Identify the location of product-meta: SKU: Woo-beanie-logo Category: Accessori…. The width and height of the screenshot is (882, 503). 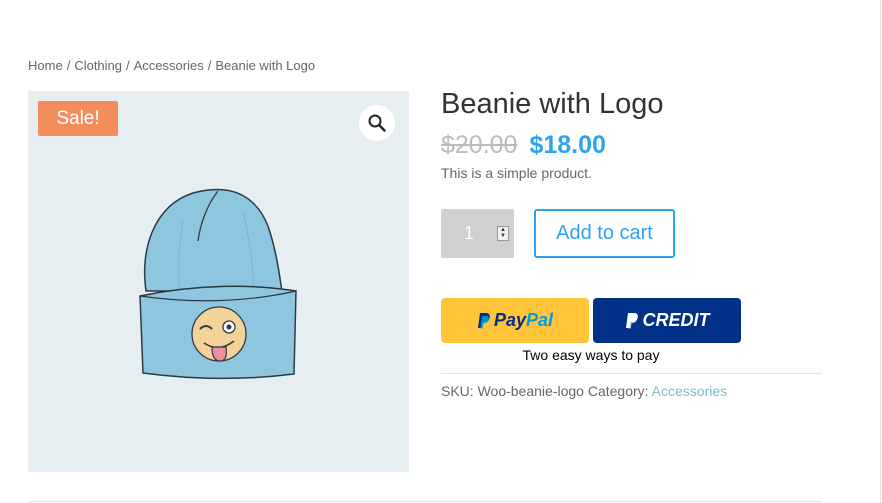
(584, 391).